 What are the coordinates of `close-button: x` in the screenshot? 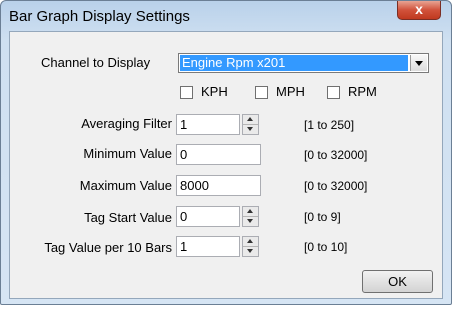 It's located at (419, 10).